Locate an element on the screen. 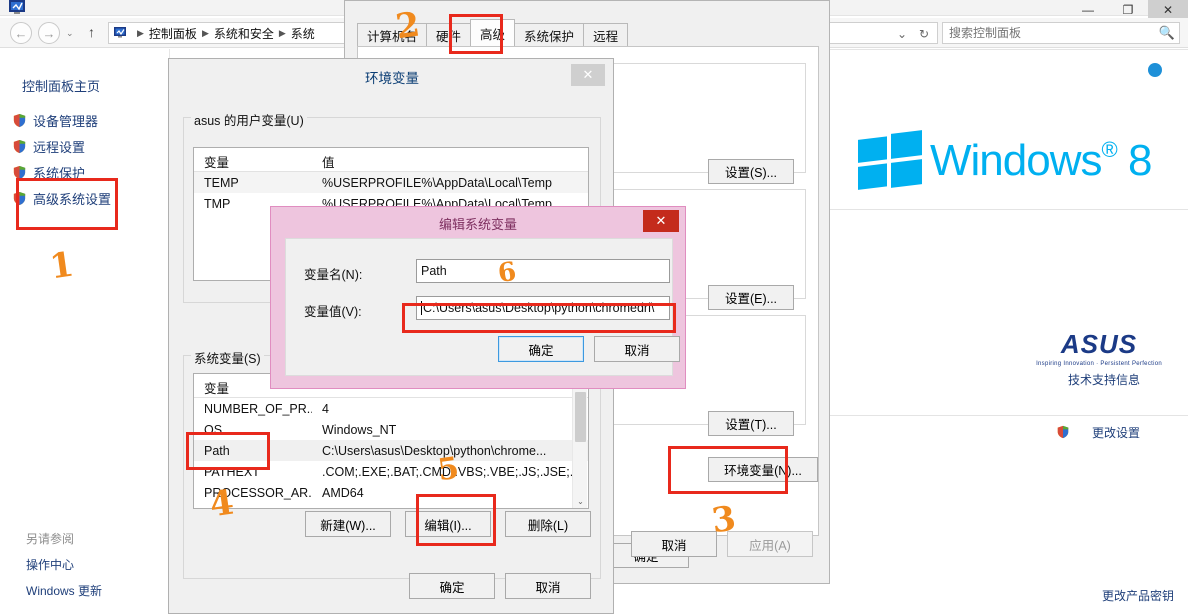 Image resolution: width=1188 pixels, height=614 pixels. back-button: ← is located at coordinates (21, 33).